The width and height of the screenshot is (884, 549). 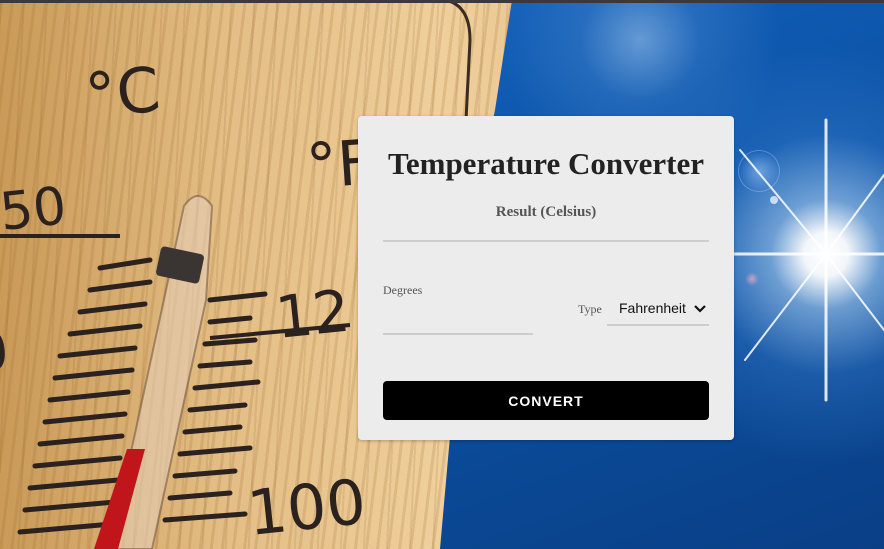 I want to click on convert-button: CONVERT, so click(x=546, y=400).